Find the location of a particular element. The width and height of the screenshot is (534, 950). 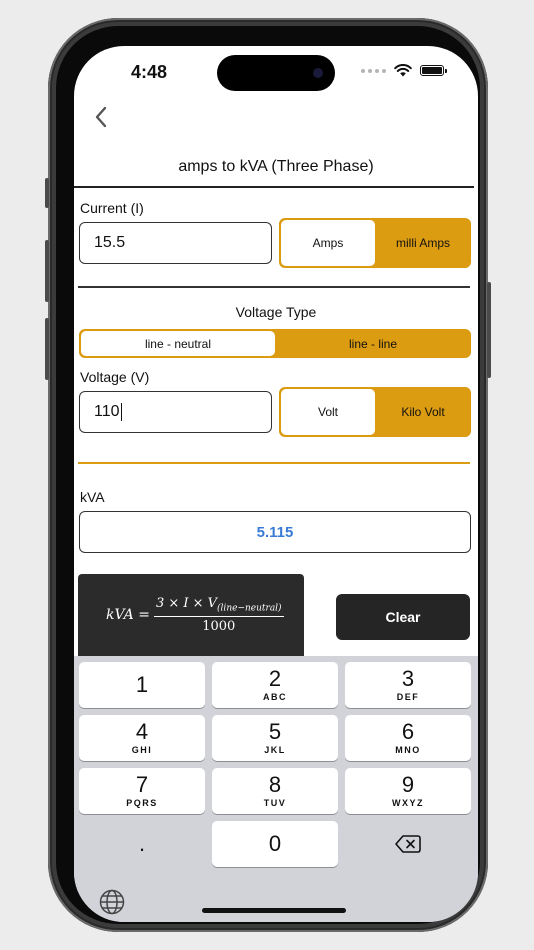

formula-numerator-subscript: (line−neutral) is located at coordinates (249, 608).